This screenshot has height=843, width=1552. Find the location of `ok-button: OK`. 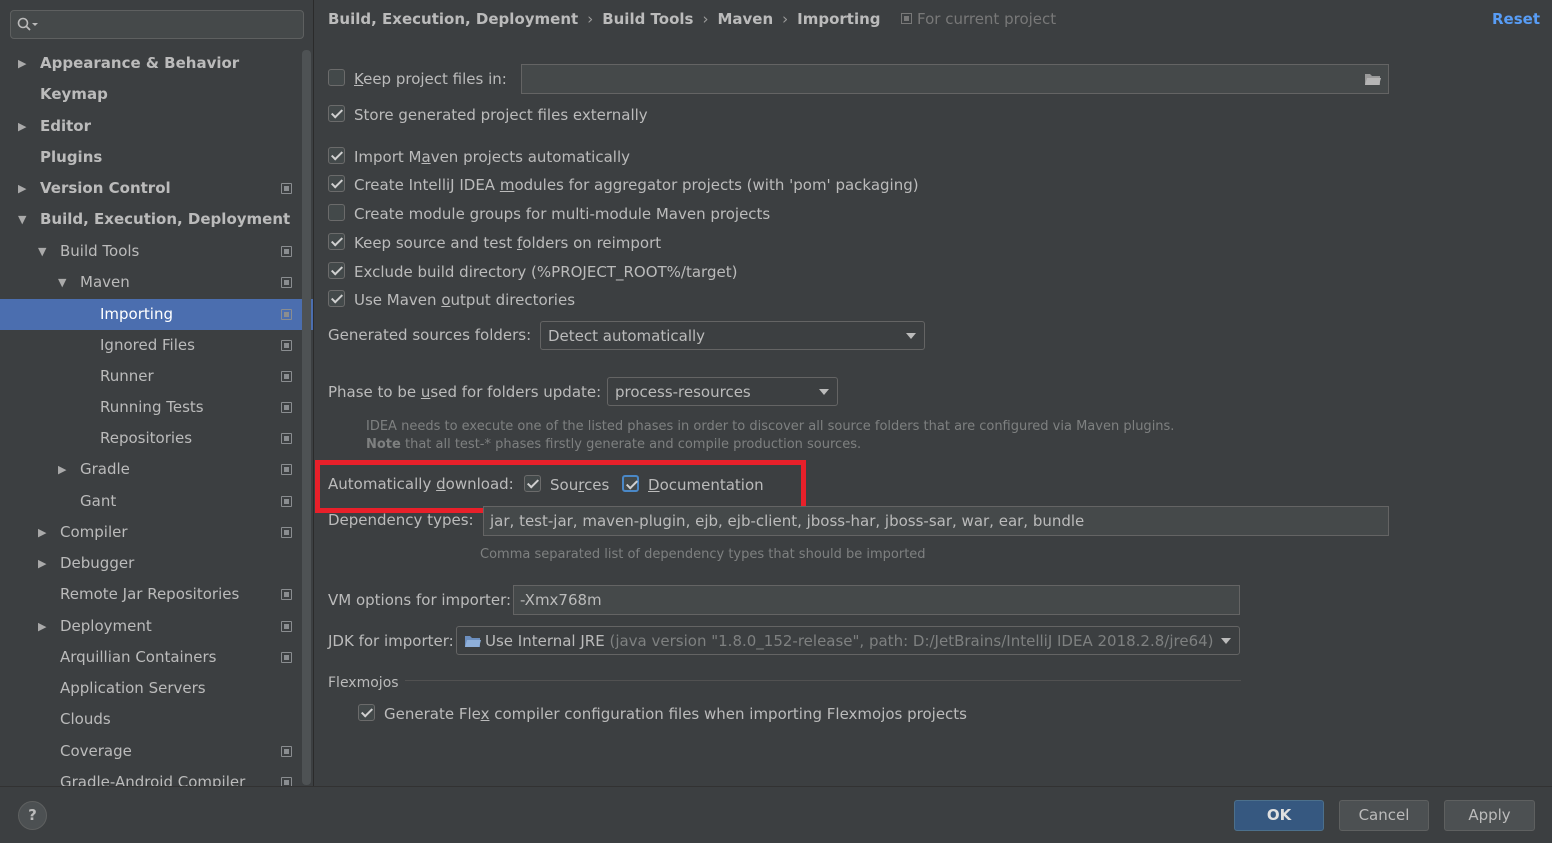

ok-button: OK is located at coordinates (1279, 815).